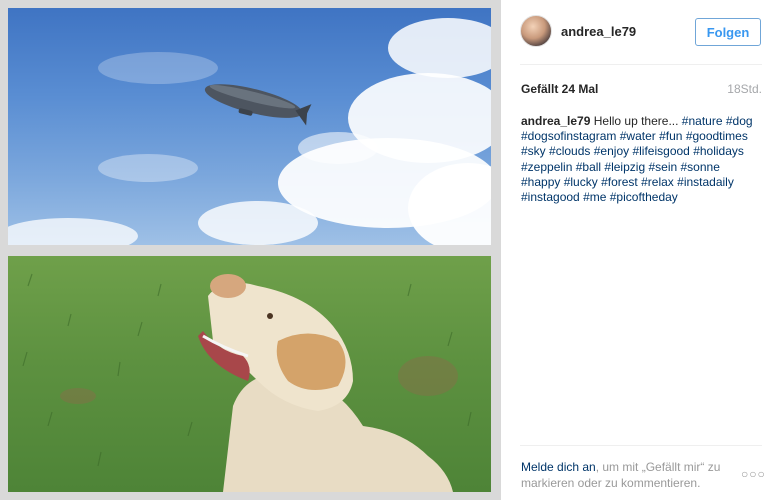  Describe the element at coordinates (641, 64) in the screenshot. I see `header-divider` at that location.